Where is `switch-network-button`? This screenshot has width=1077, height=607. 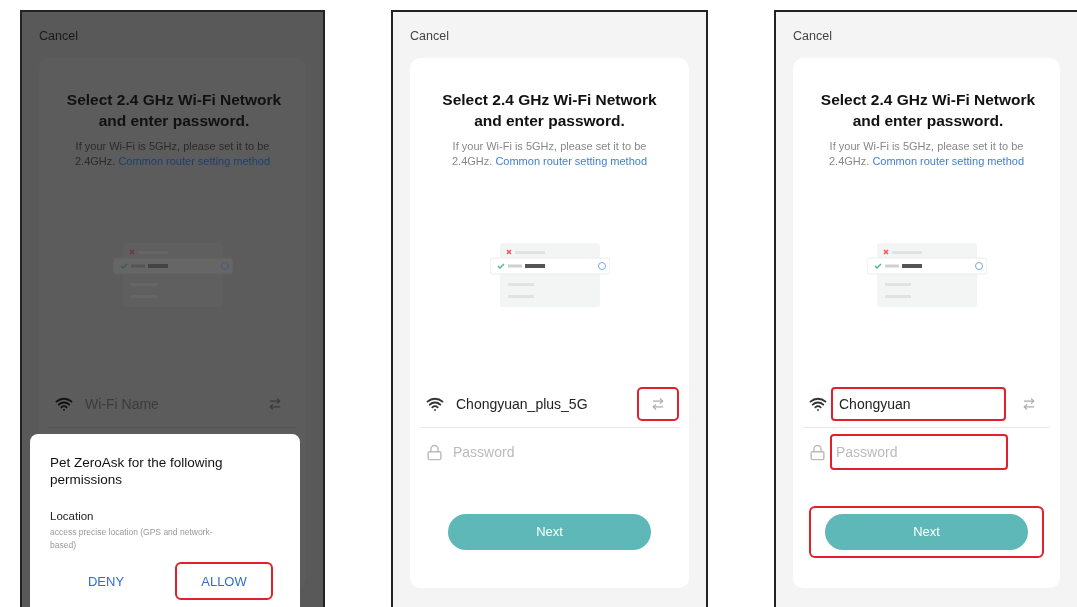 switch-network-button is located at coordinates (658, 404).